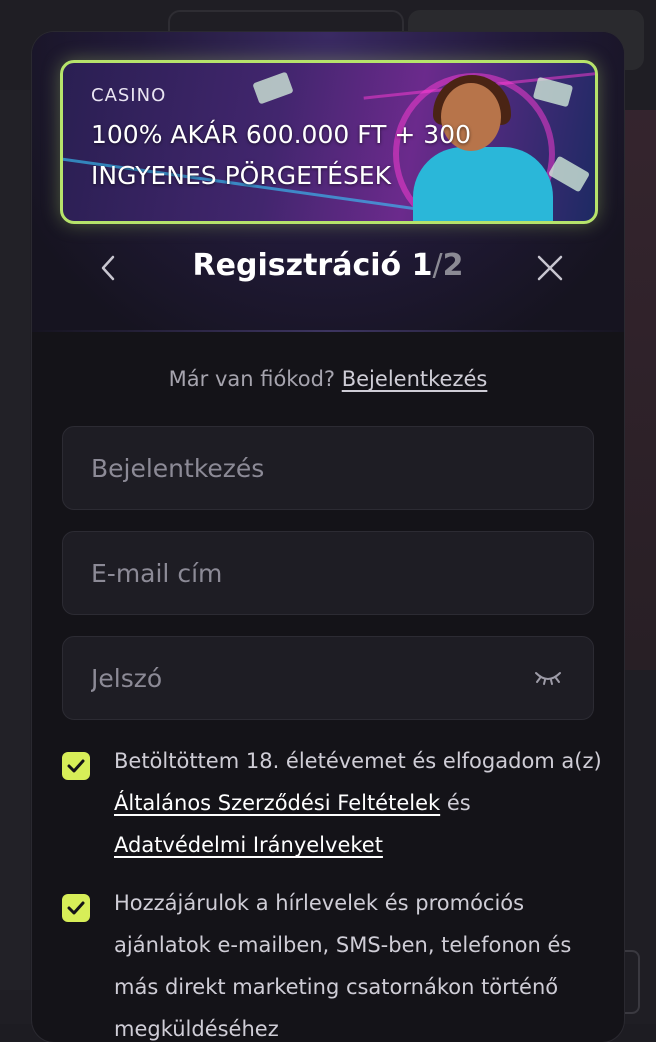 This screenshot has height=1042, width=656. Describe the element at coordinates (15, 540) in the screenshot. I see `background-sidebar` at that location.